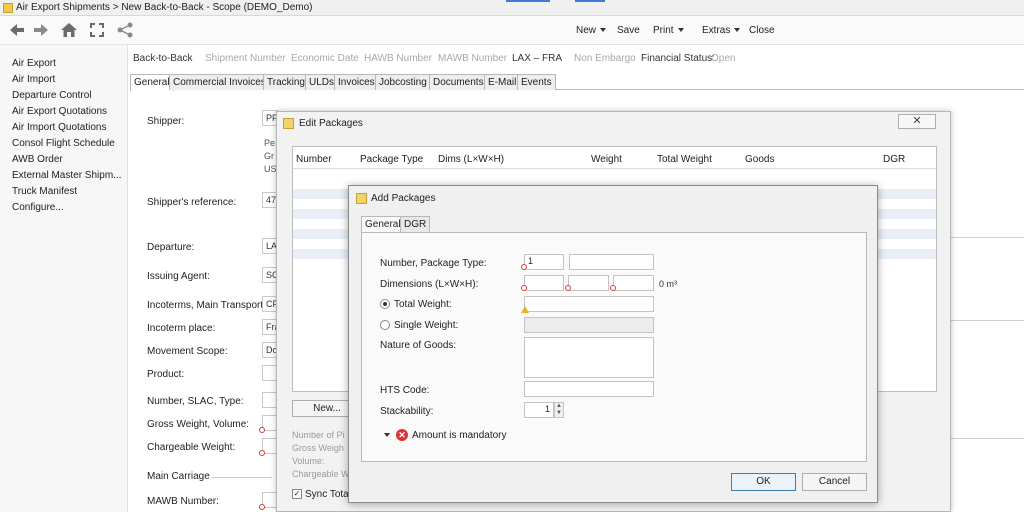  Describe the element at coordinates (668, 284) in the screenshot. I see `volume-readout: 0 m³` at that location.